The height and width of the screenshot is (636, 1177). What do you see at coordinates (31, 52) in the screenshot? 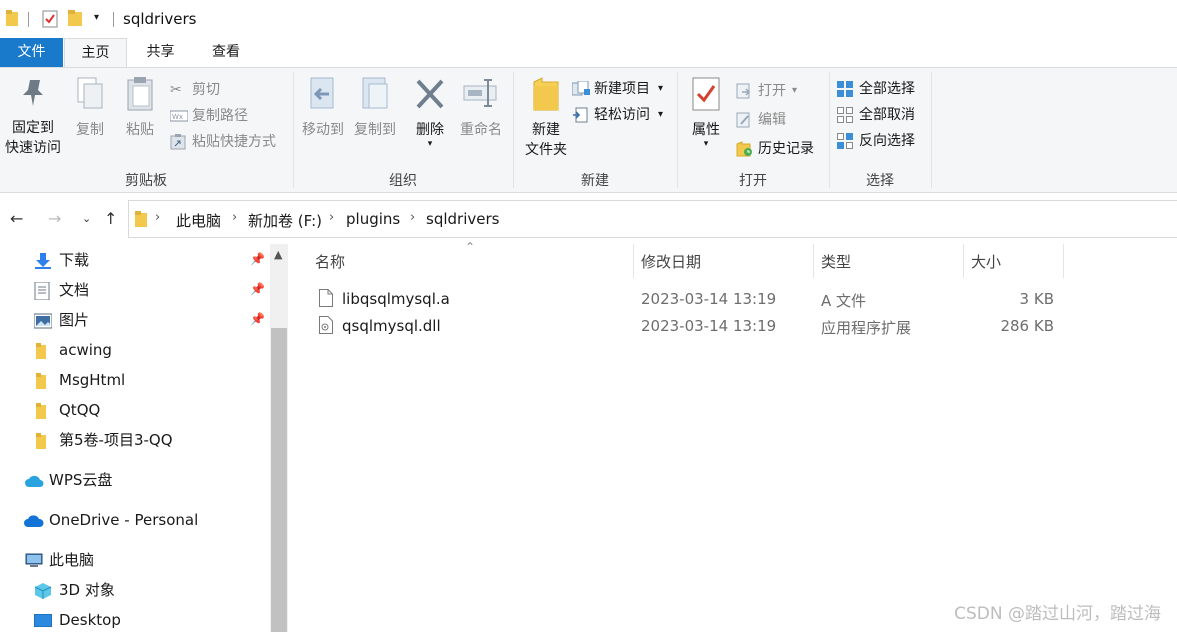
I see `tab-file: 文件` at bounding box center [31, 52].